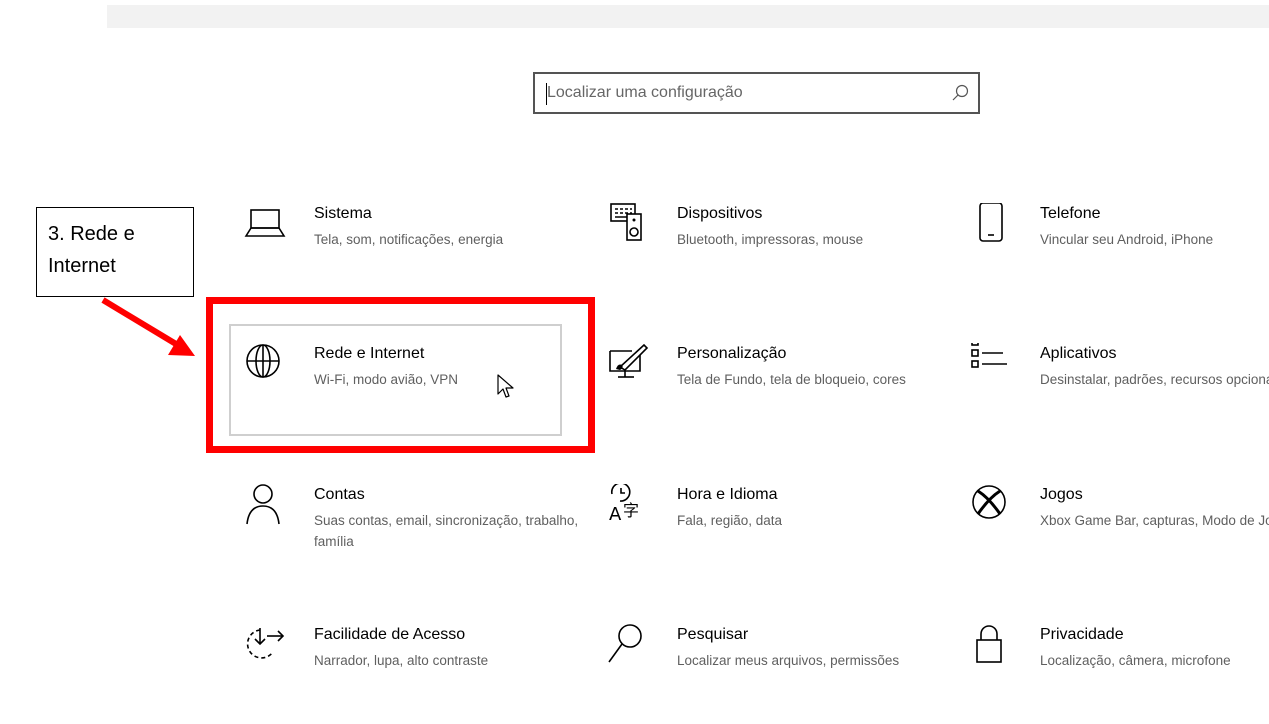 The width and height of the screenshot is (1269, 724). What do you see at coordinates (1119, 253) in the screenshot?
I see `tile-telefone: Telefone Vincular seu Android, iPhone` at bounding box center [1119, 253].